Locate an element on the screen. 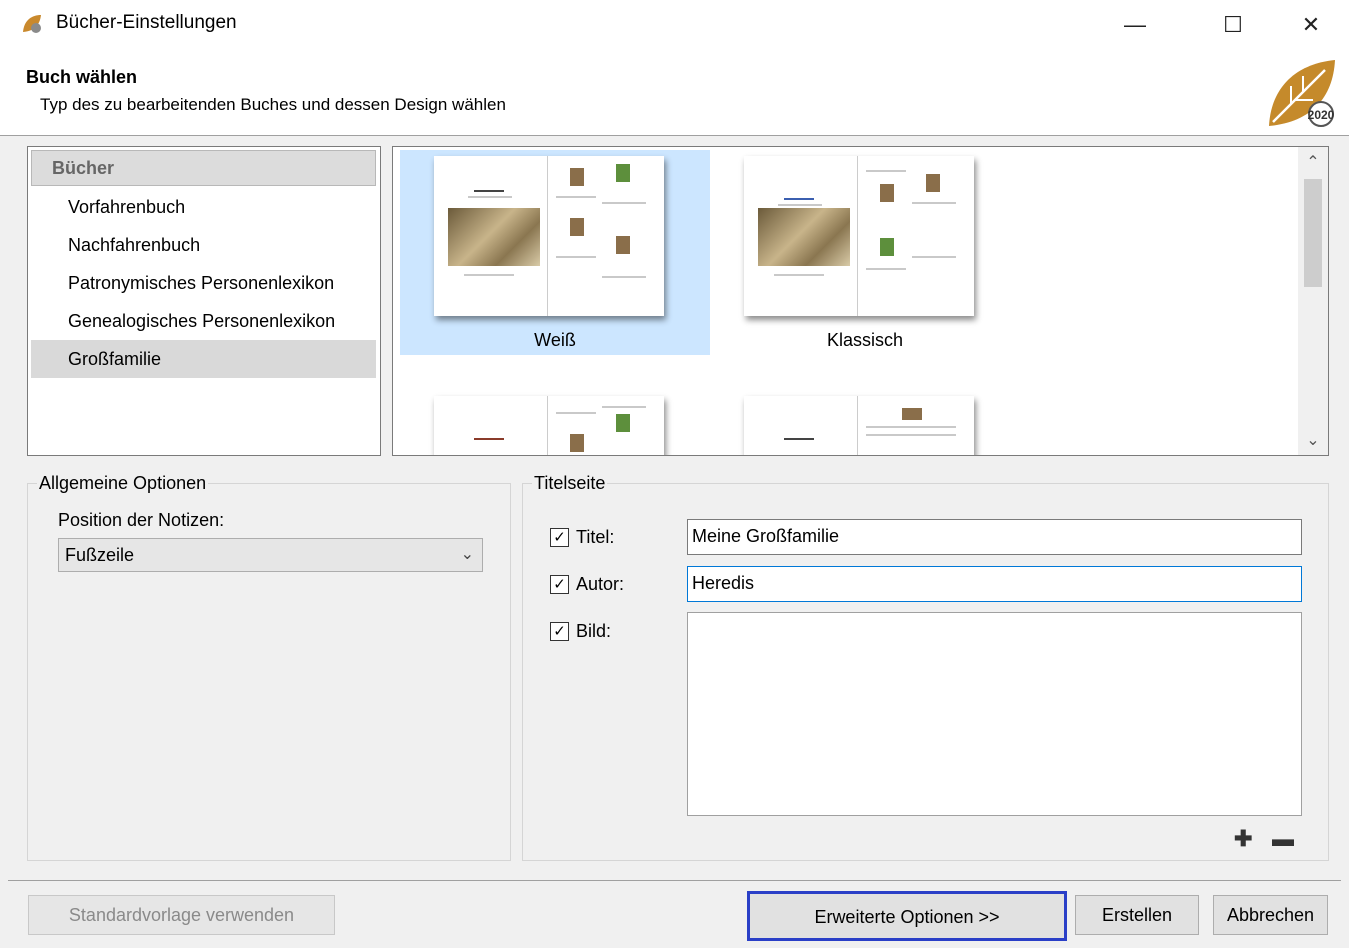 Image resolution: width=1349 pixels, height=948 pixels. gallery-scrollbar: ⌃ ⌄ is located at coordinates (1313, 301).